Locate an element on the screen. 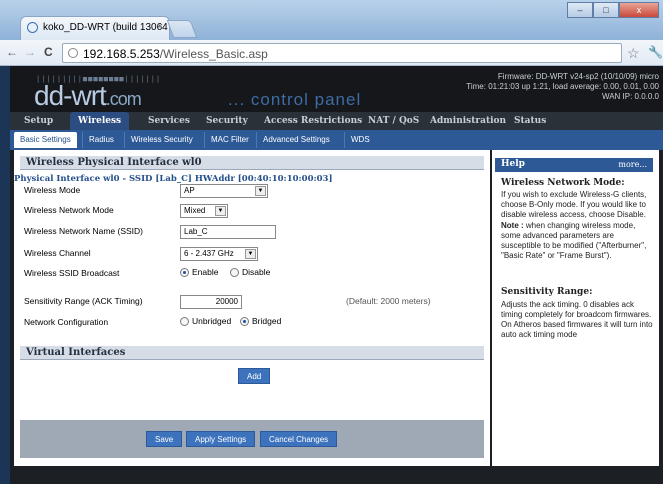 Image resolution: width=663 pixels, height=484 pixels. tab-status: Status is located at coordinates (530, 121).